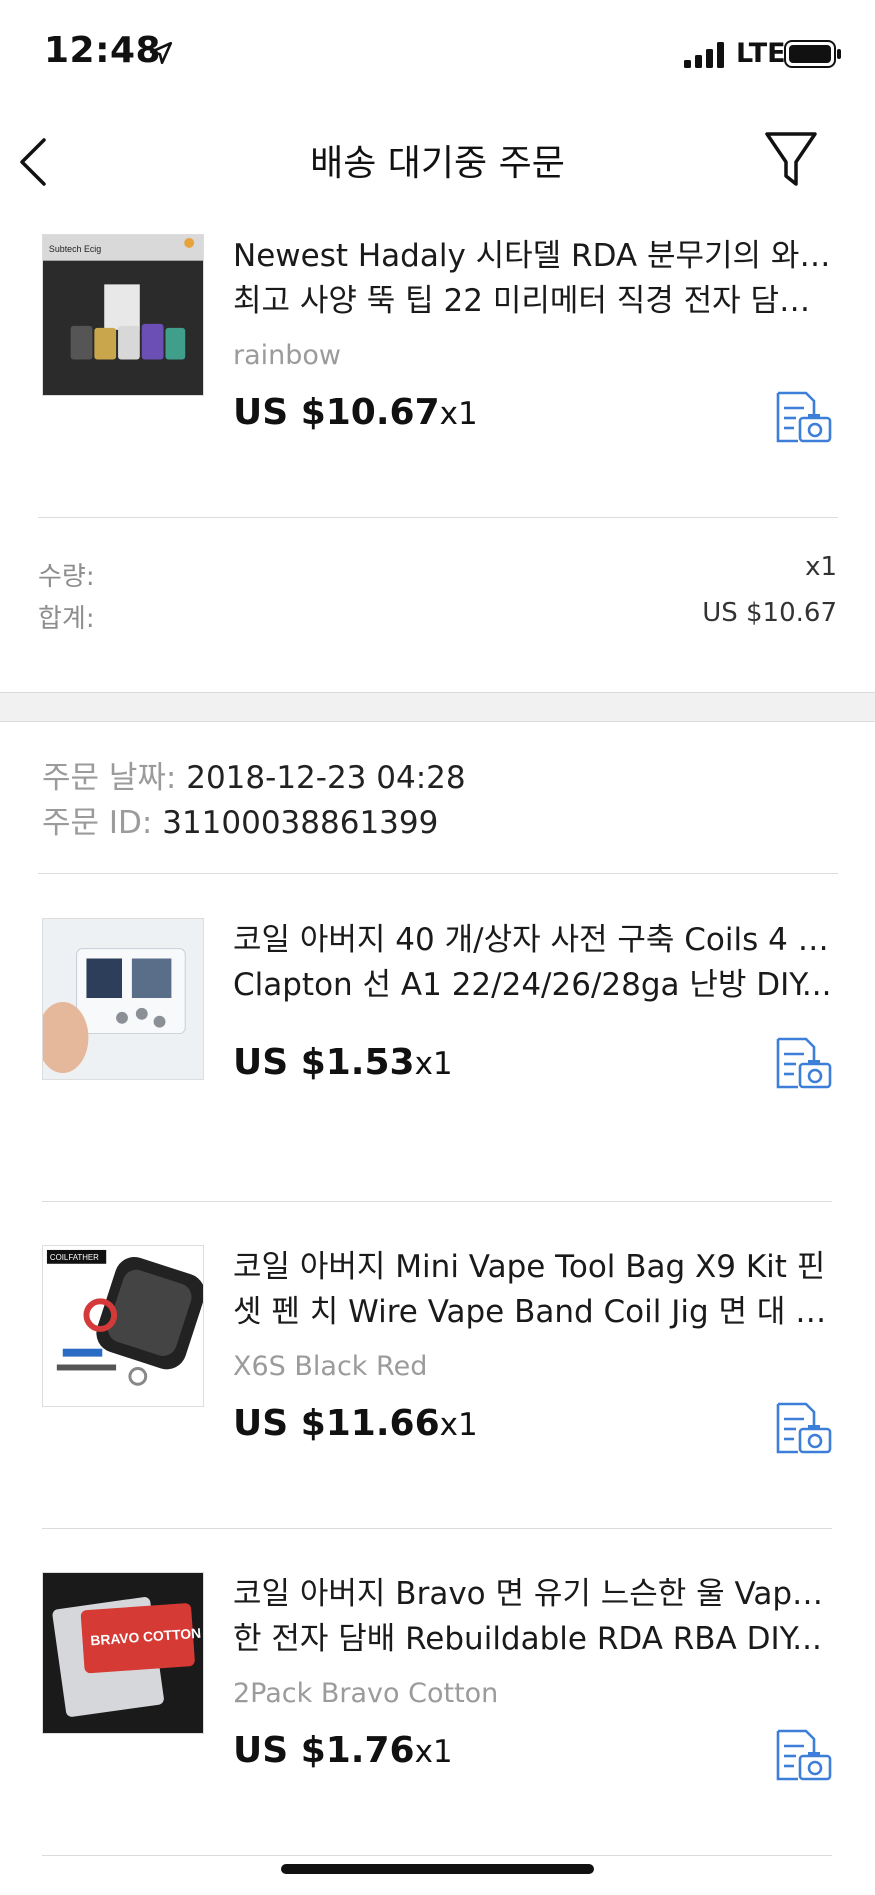 This screenshot has width=875, height=1895. Describe the element at coordinates (535, 940) in the screenshot. I see `product-title-line: 코일 아버지 40 개/상자 사전 구축 Coils 4 in 1` at that location.